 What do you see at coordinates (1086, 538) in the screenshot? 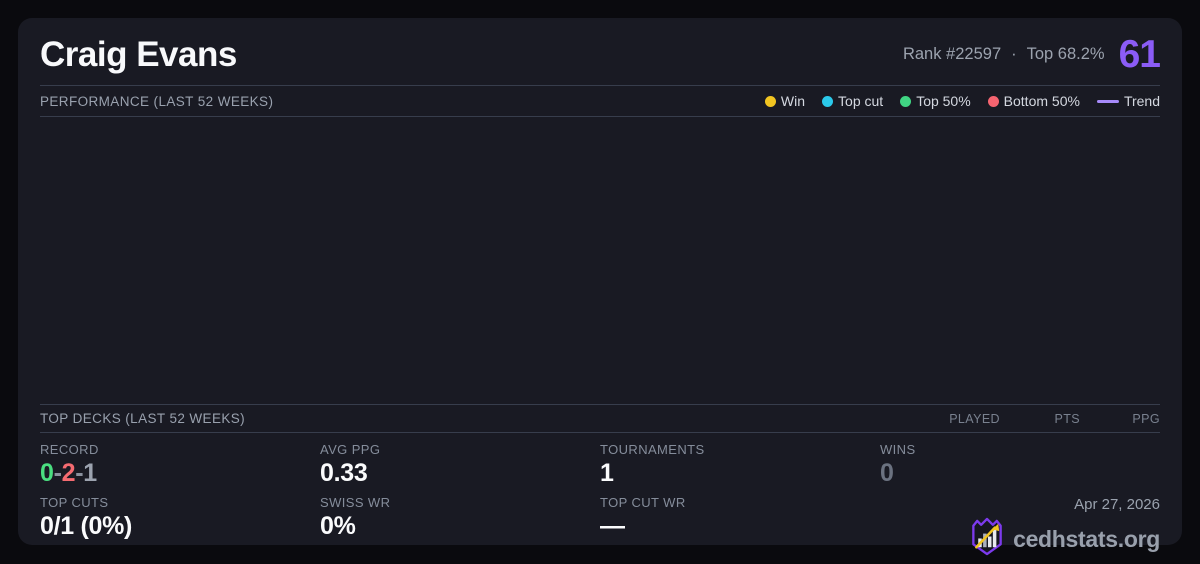
I see `site-name: cedhstats.org` at bounding box center [1086, 538].